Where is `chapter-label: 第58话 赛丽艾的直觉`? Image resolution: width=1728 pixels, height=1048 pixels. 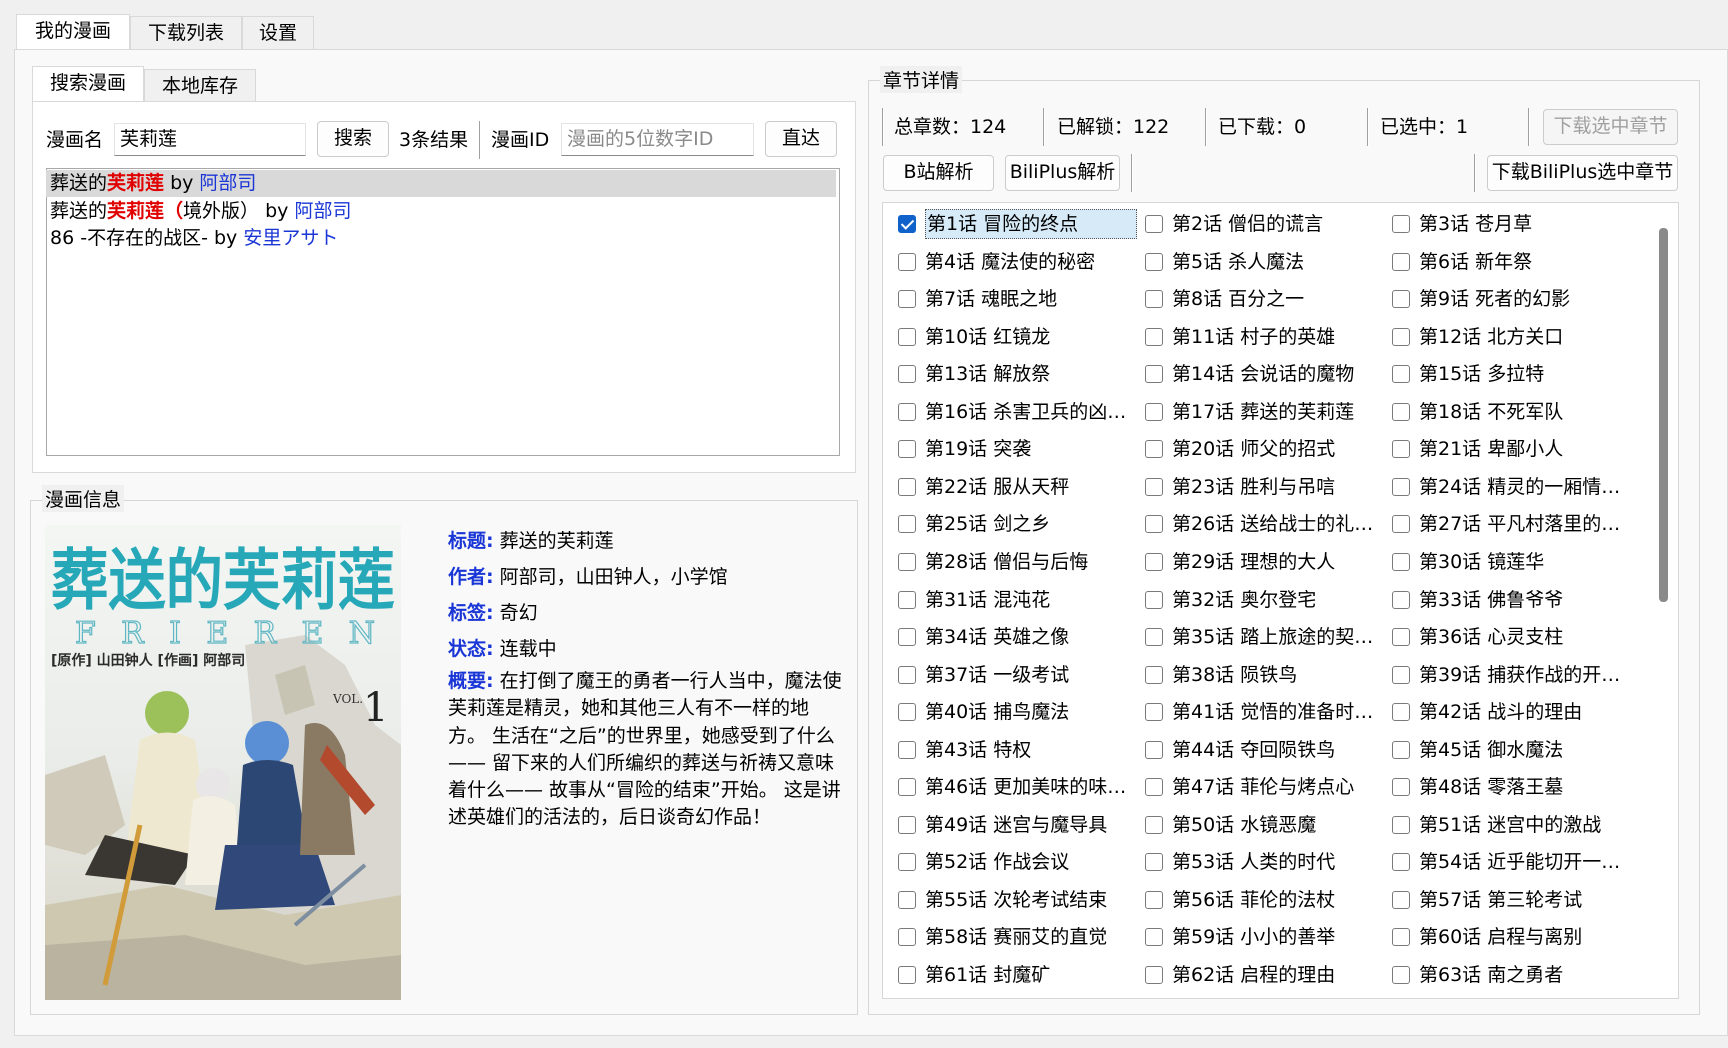
chapter-label: 第58话 赛丽艾的直觉 is located at coordinates (1016, 937).